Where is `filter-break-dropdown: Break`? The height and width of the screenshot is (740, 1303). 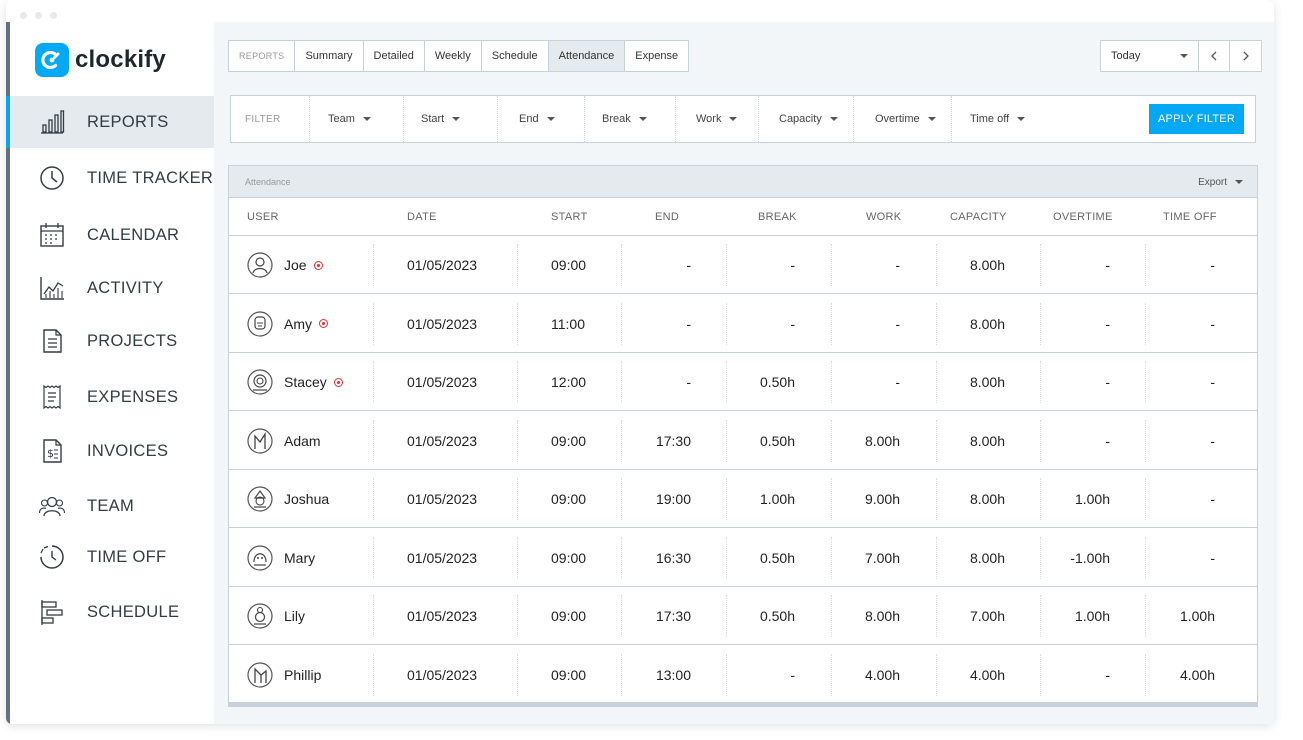 filter-break-dropdown: Break is located at coordinates (624, 119).